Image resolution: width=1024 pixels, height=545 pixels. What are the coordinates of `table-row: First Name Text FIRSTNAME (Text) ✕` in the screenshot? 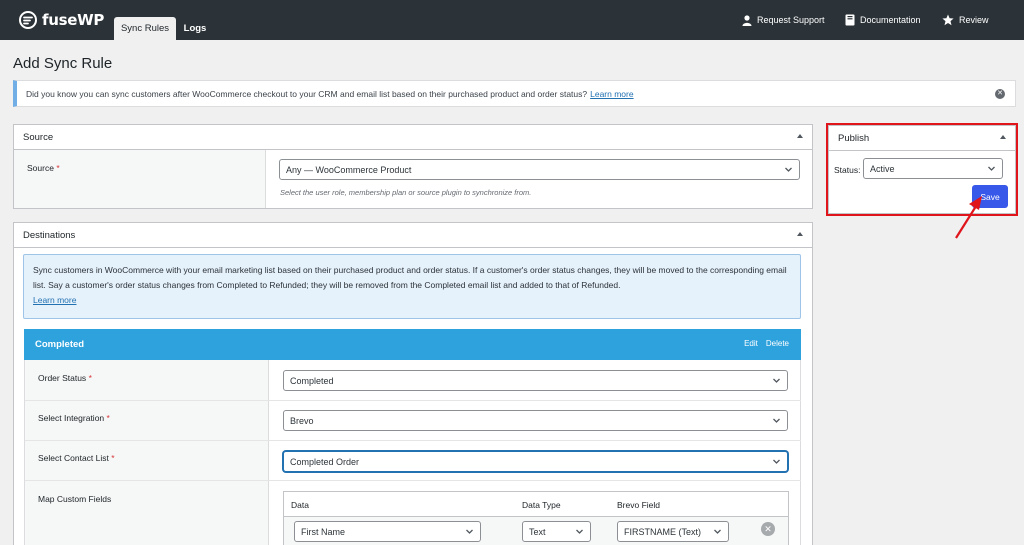 It's located at (536, 531).